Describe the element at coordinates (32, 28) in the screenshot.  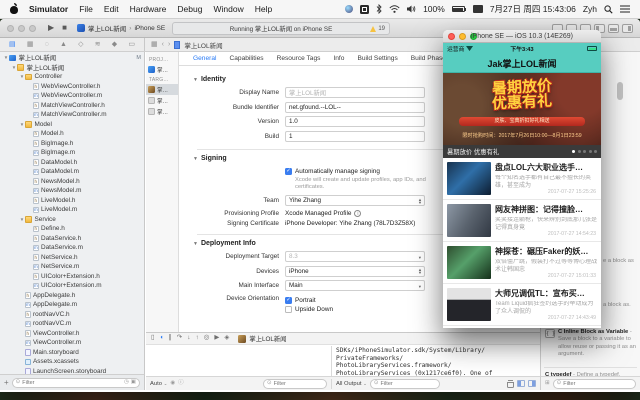
I see `zoom-button` at that location.